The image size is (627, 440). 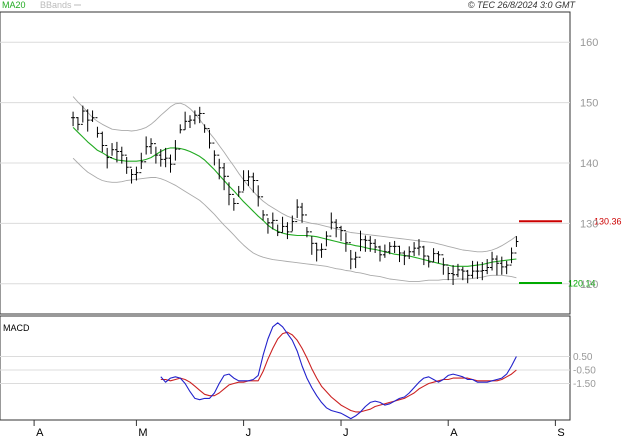 I want to click on bbands-legend: BBands, so click(x=56, y=5).